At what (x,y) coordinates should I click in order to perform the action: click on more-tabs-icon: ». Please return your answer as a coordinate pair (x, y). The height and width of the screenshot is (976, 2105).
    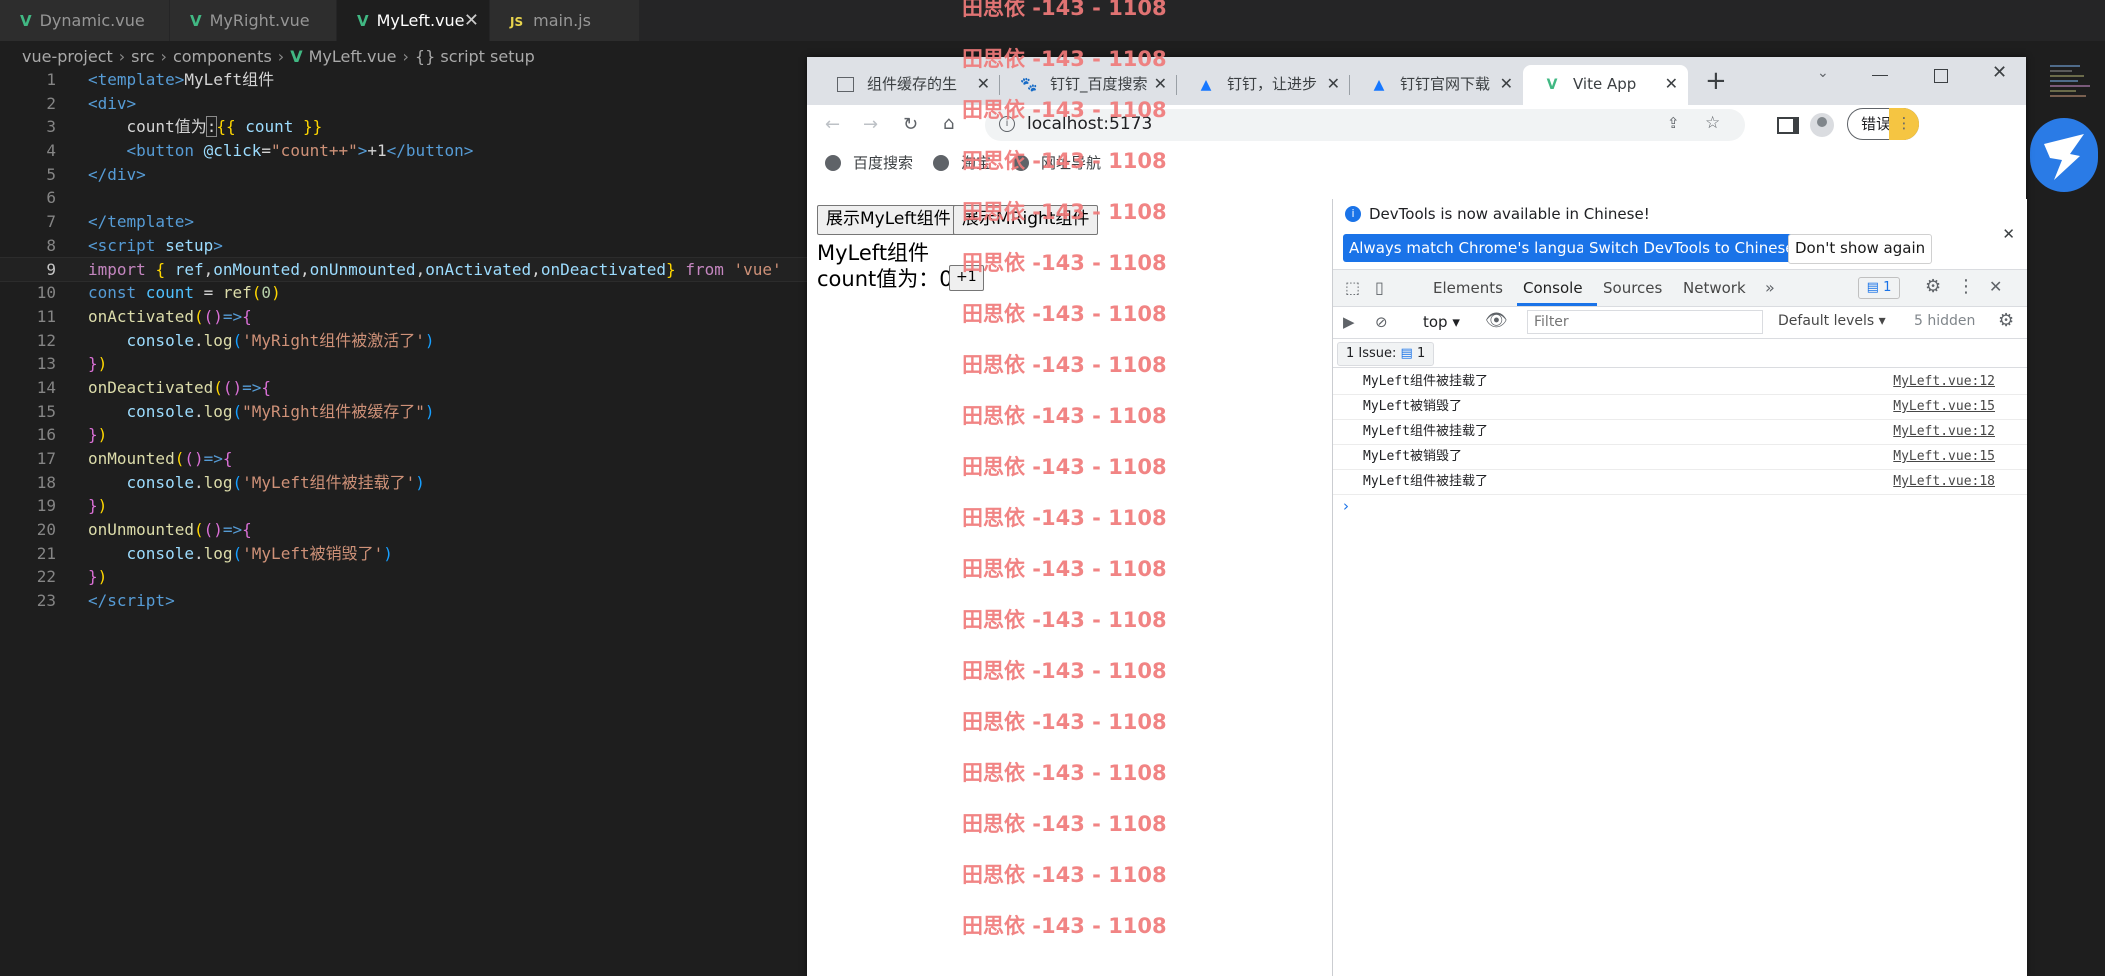
    Looking at the image, I should click on (1770, 288).